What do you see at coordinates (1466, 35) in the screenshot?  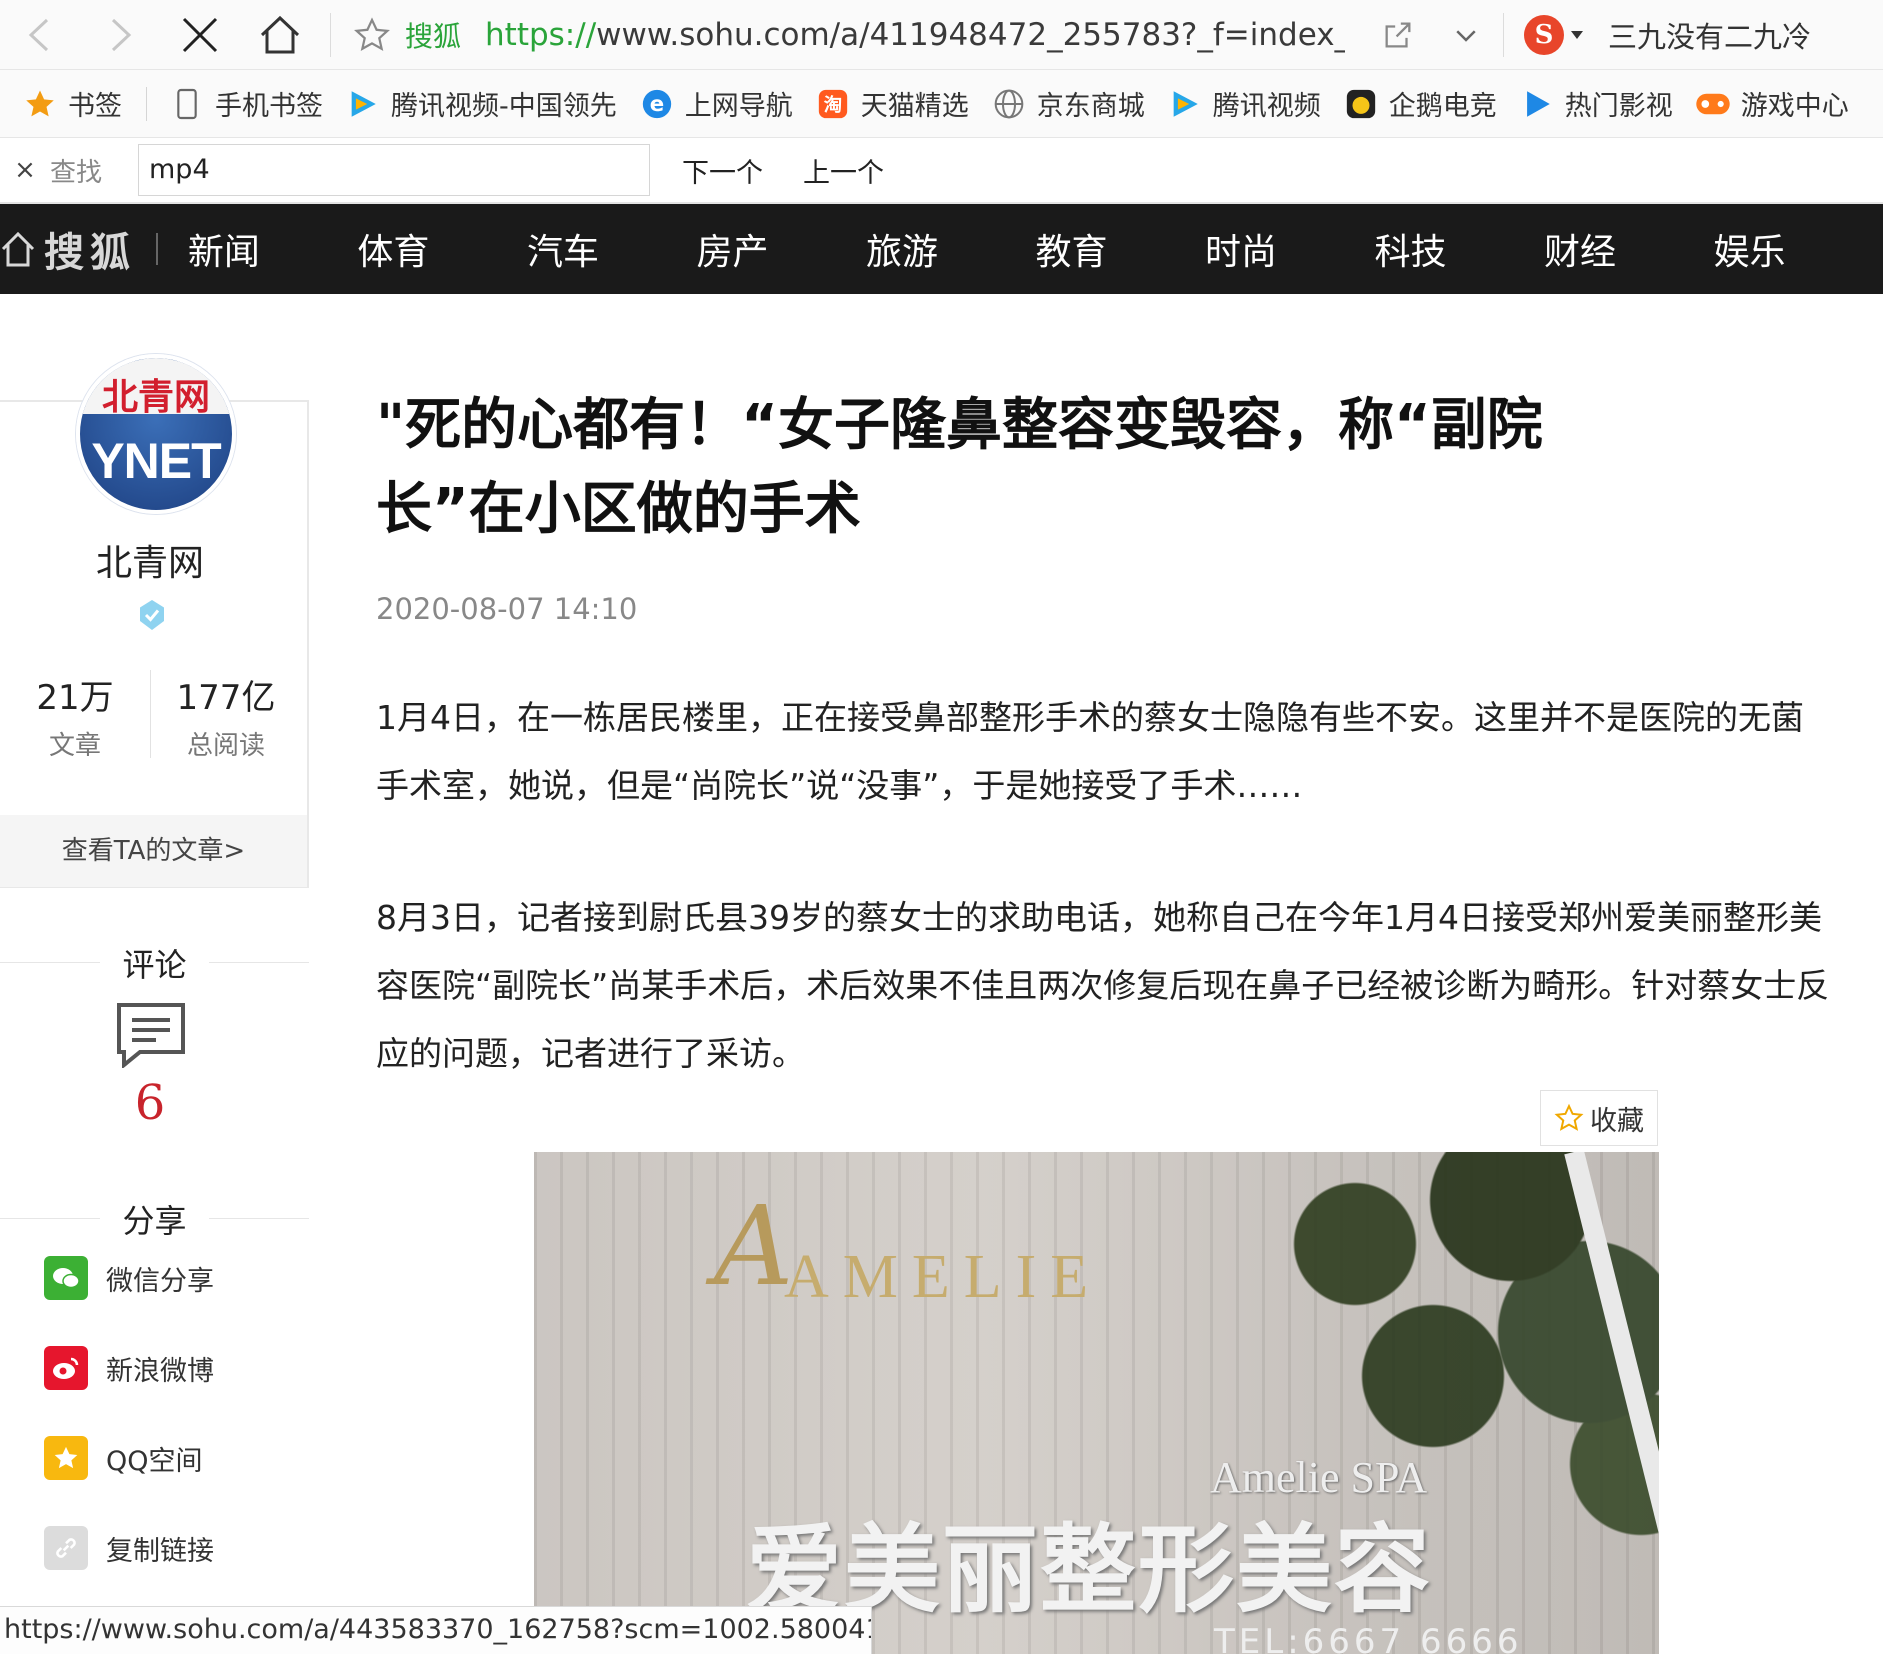 I see `chevron-down-icon` at bounding box center [1466, 35].